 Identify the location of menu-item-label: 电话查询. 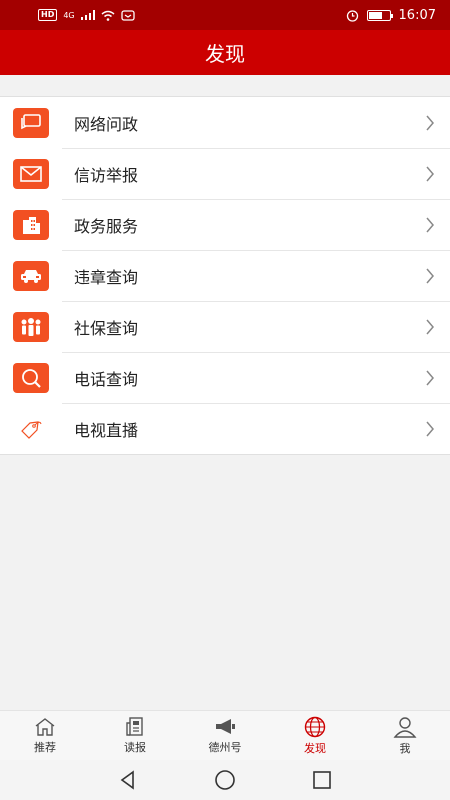
(106, 379).